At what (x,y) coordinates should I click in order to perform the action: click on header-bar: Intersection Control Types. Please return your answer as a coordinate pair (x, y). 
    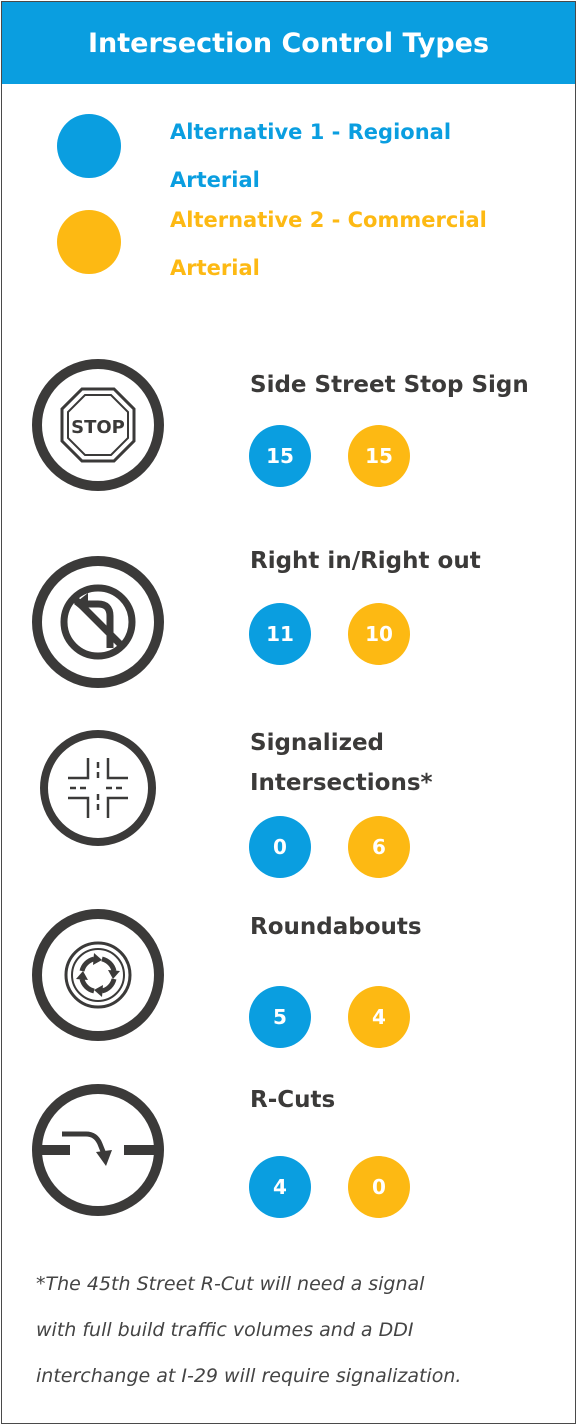
    Looking at the image, I should click on (288, 43).